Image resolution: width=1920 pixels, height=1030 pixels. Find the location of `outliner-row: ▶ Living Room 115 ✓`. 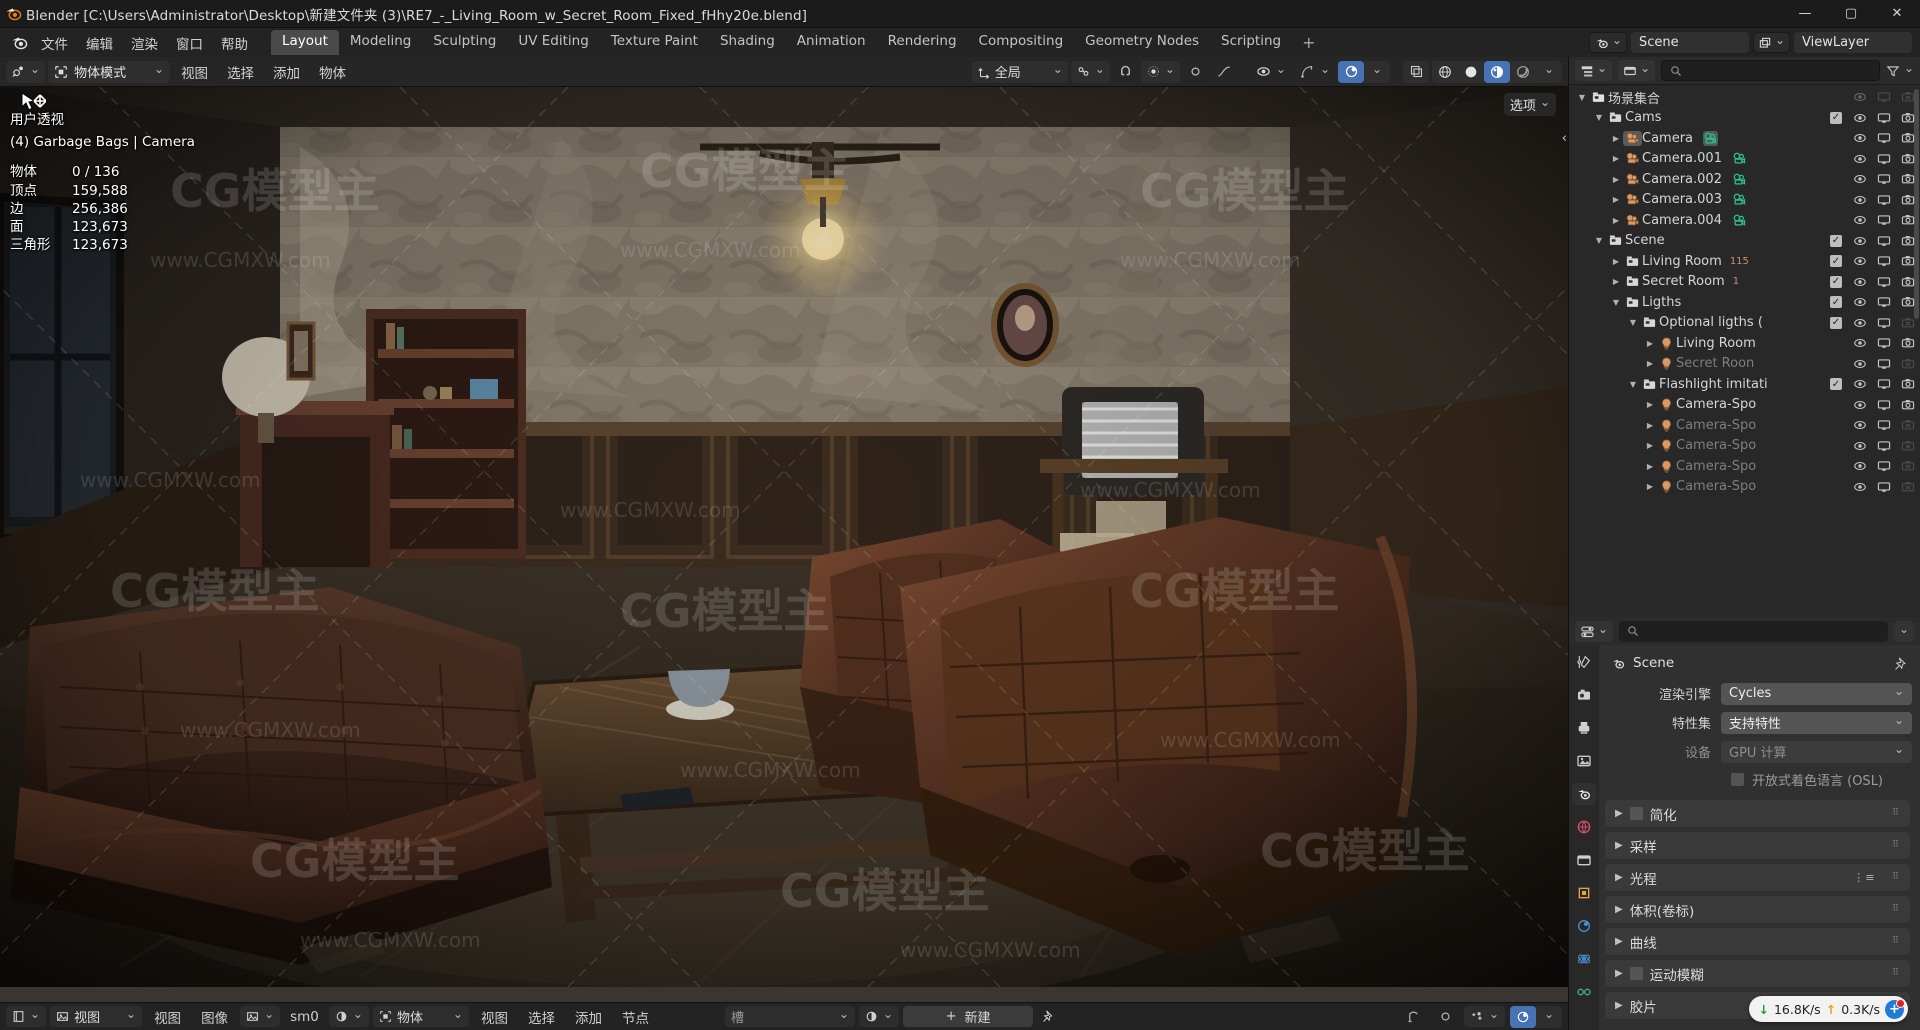

outliner-row: ▶ Living Room 115 ✓ is located at coordinates (1744, 261).